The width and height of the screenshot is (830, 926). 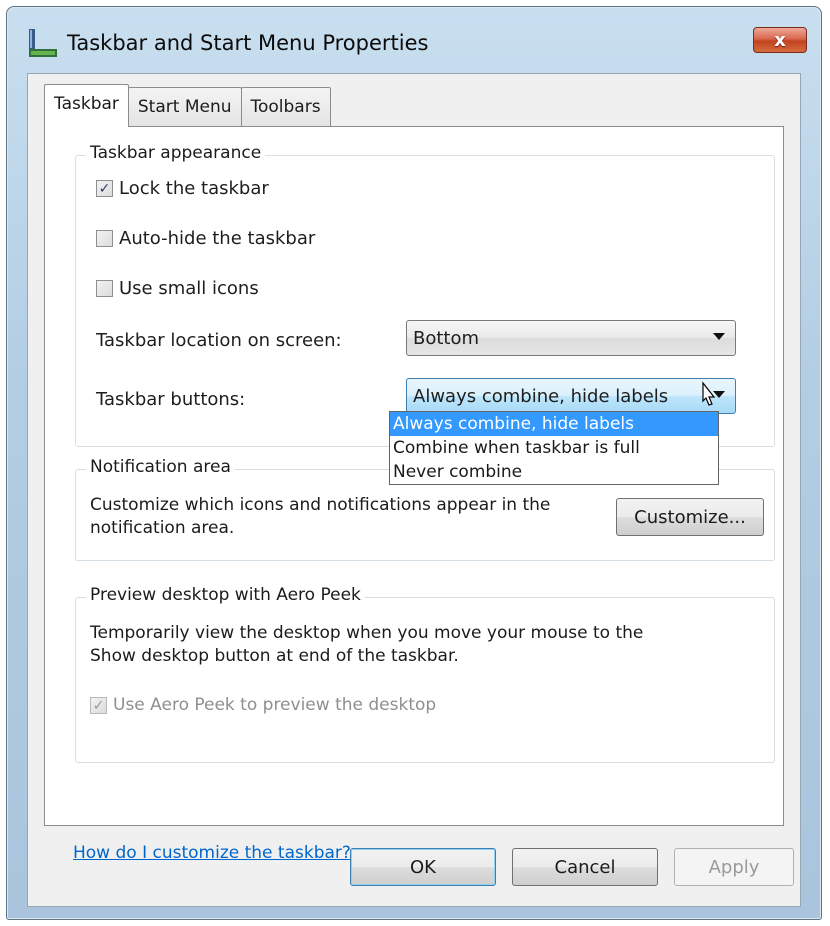 What do you see at coordinates (104, 238) in the screenshot?
I see `autohide-checkbox` at bounding box center [104, 238].